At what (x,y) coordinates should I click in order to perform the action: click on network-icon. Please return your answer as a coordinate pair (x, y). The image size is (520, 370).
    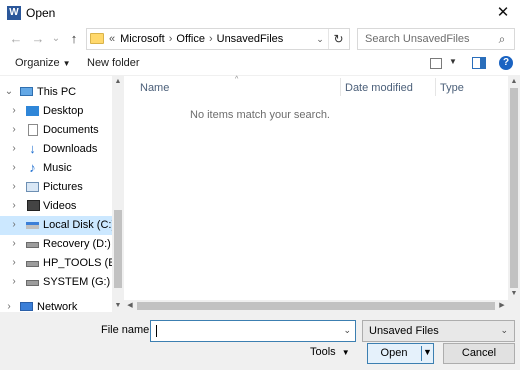
    Looking at the image, I should click on (26, 306).